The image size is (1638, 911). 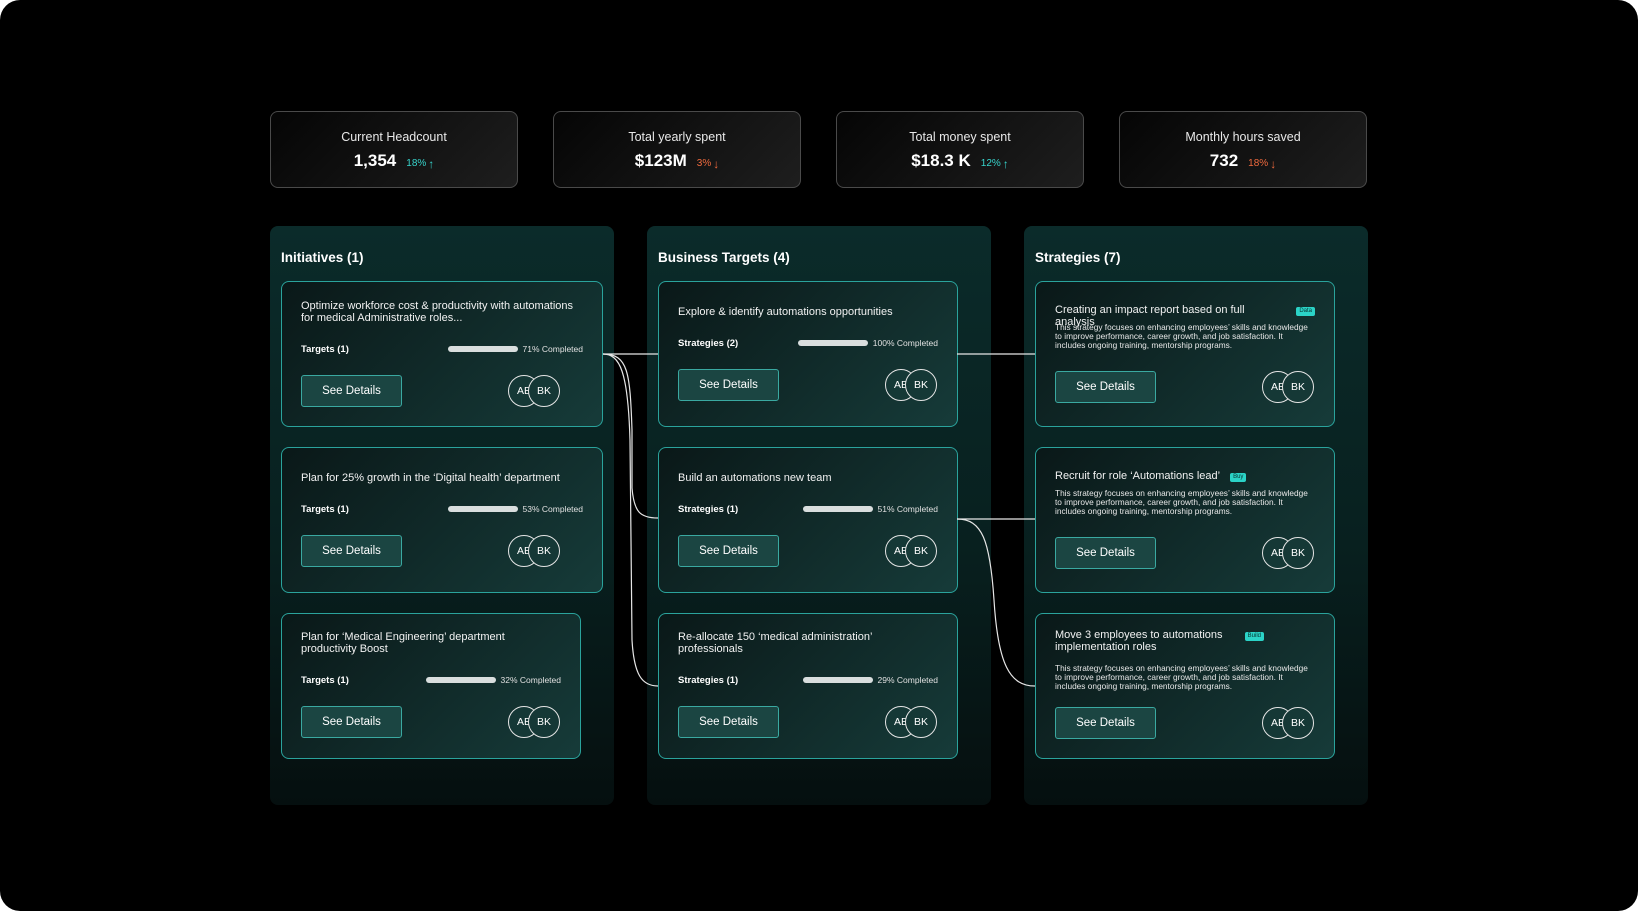 What do you see at coordinates (677, 149) in the screenshot?
I see `stat-card-yearly-spent: Total yearly spent $123M 3% ↓` at bounding box center [677, 149].